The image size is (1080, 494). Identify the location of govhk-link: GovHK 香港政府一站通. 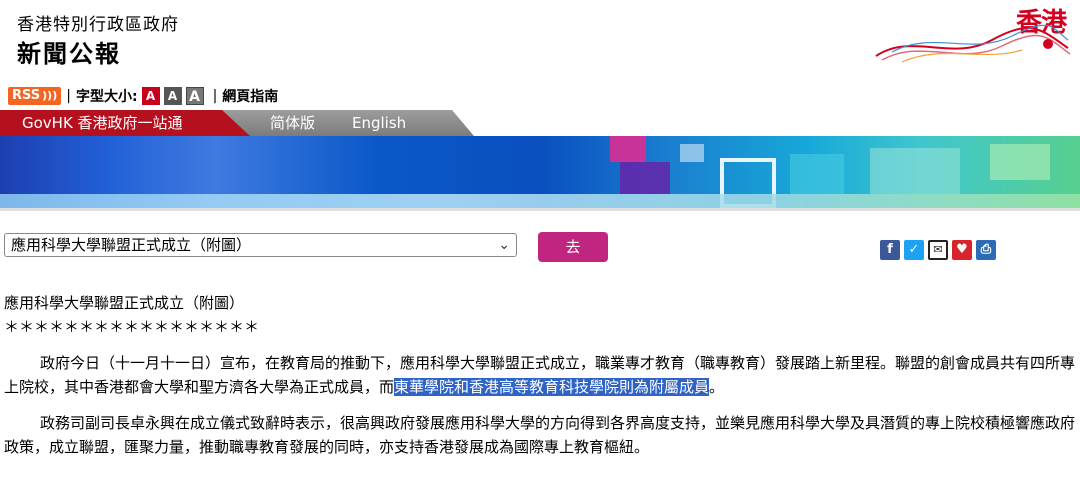
(125, 123).